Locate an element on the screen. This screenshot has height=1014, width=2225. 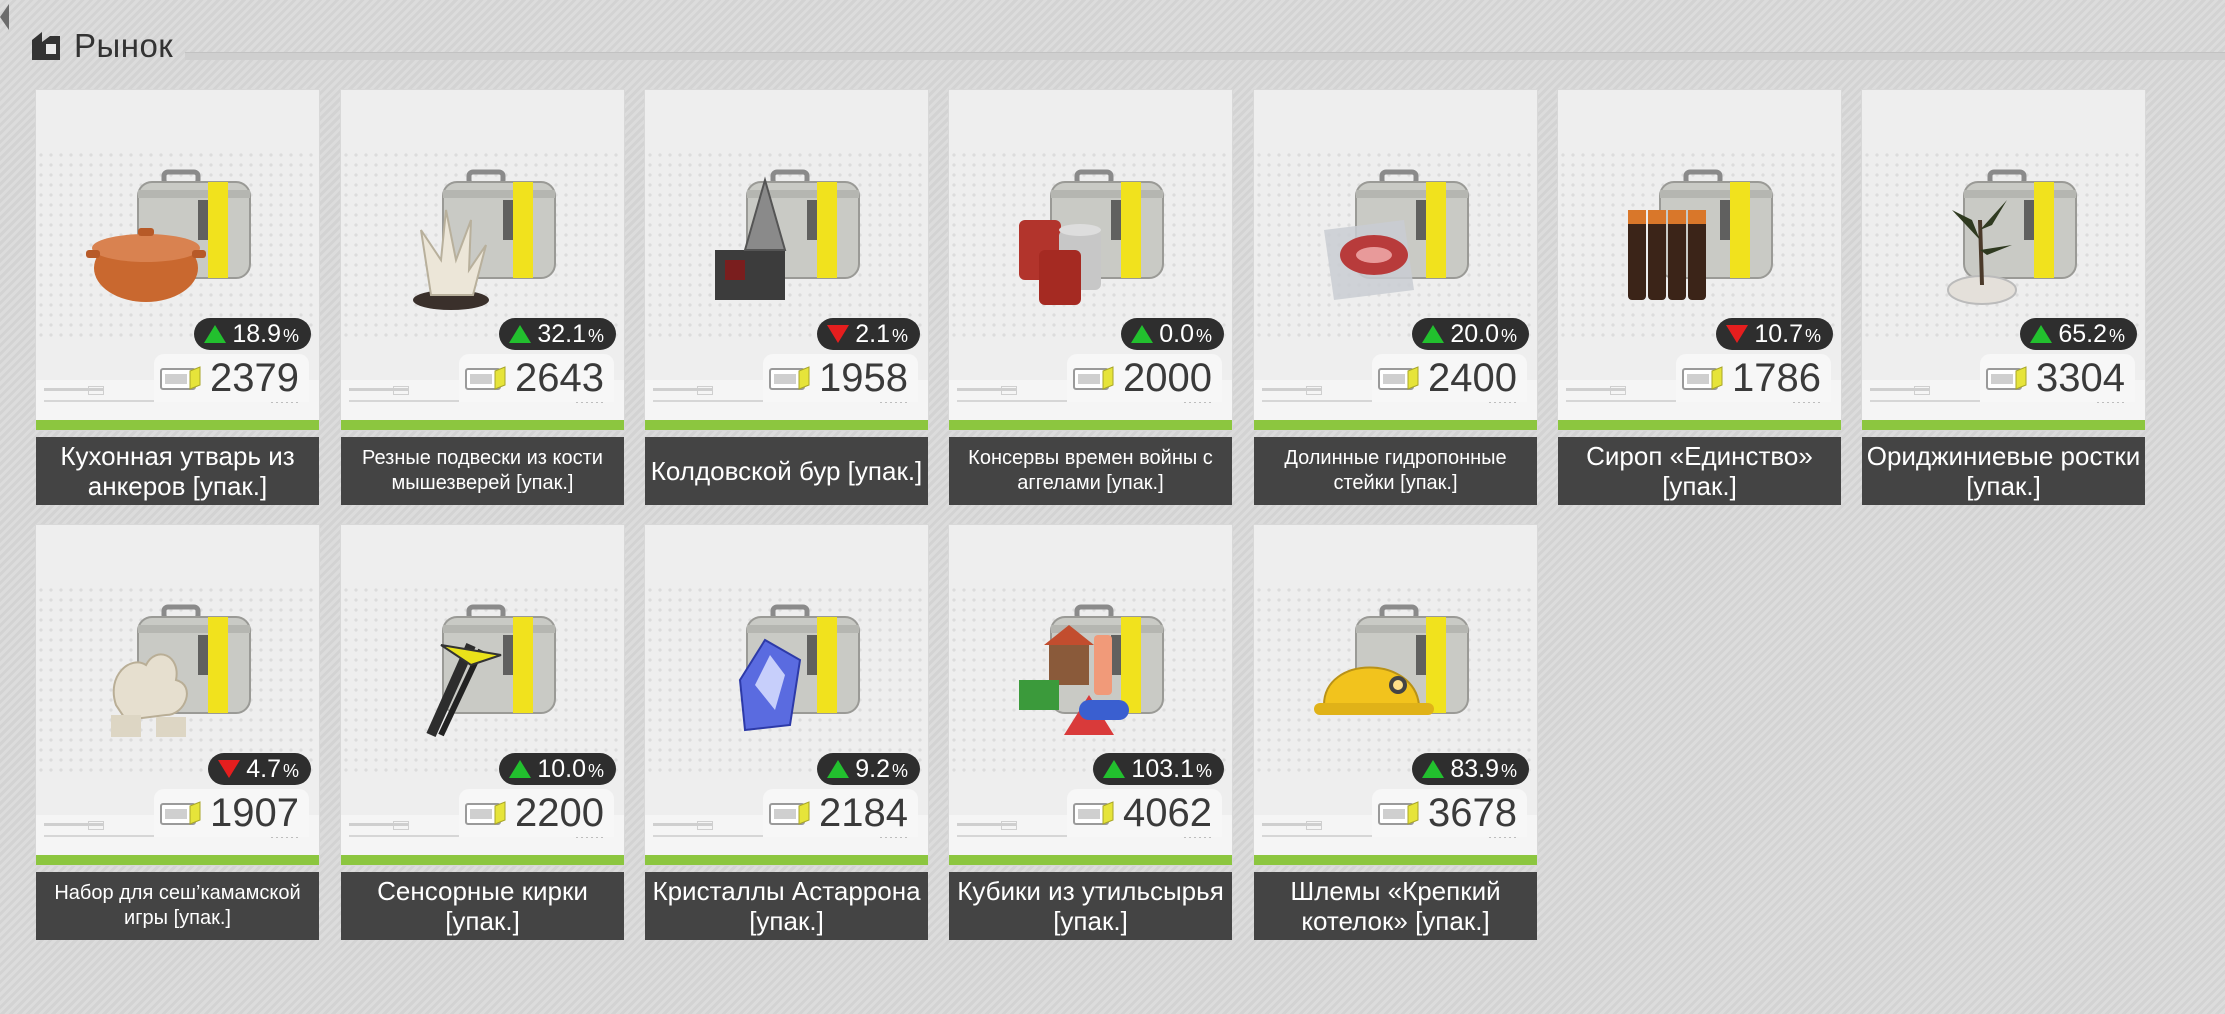
item-panel: 83.9% 3678 is located at coordinates (1395, 695).